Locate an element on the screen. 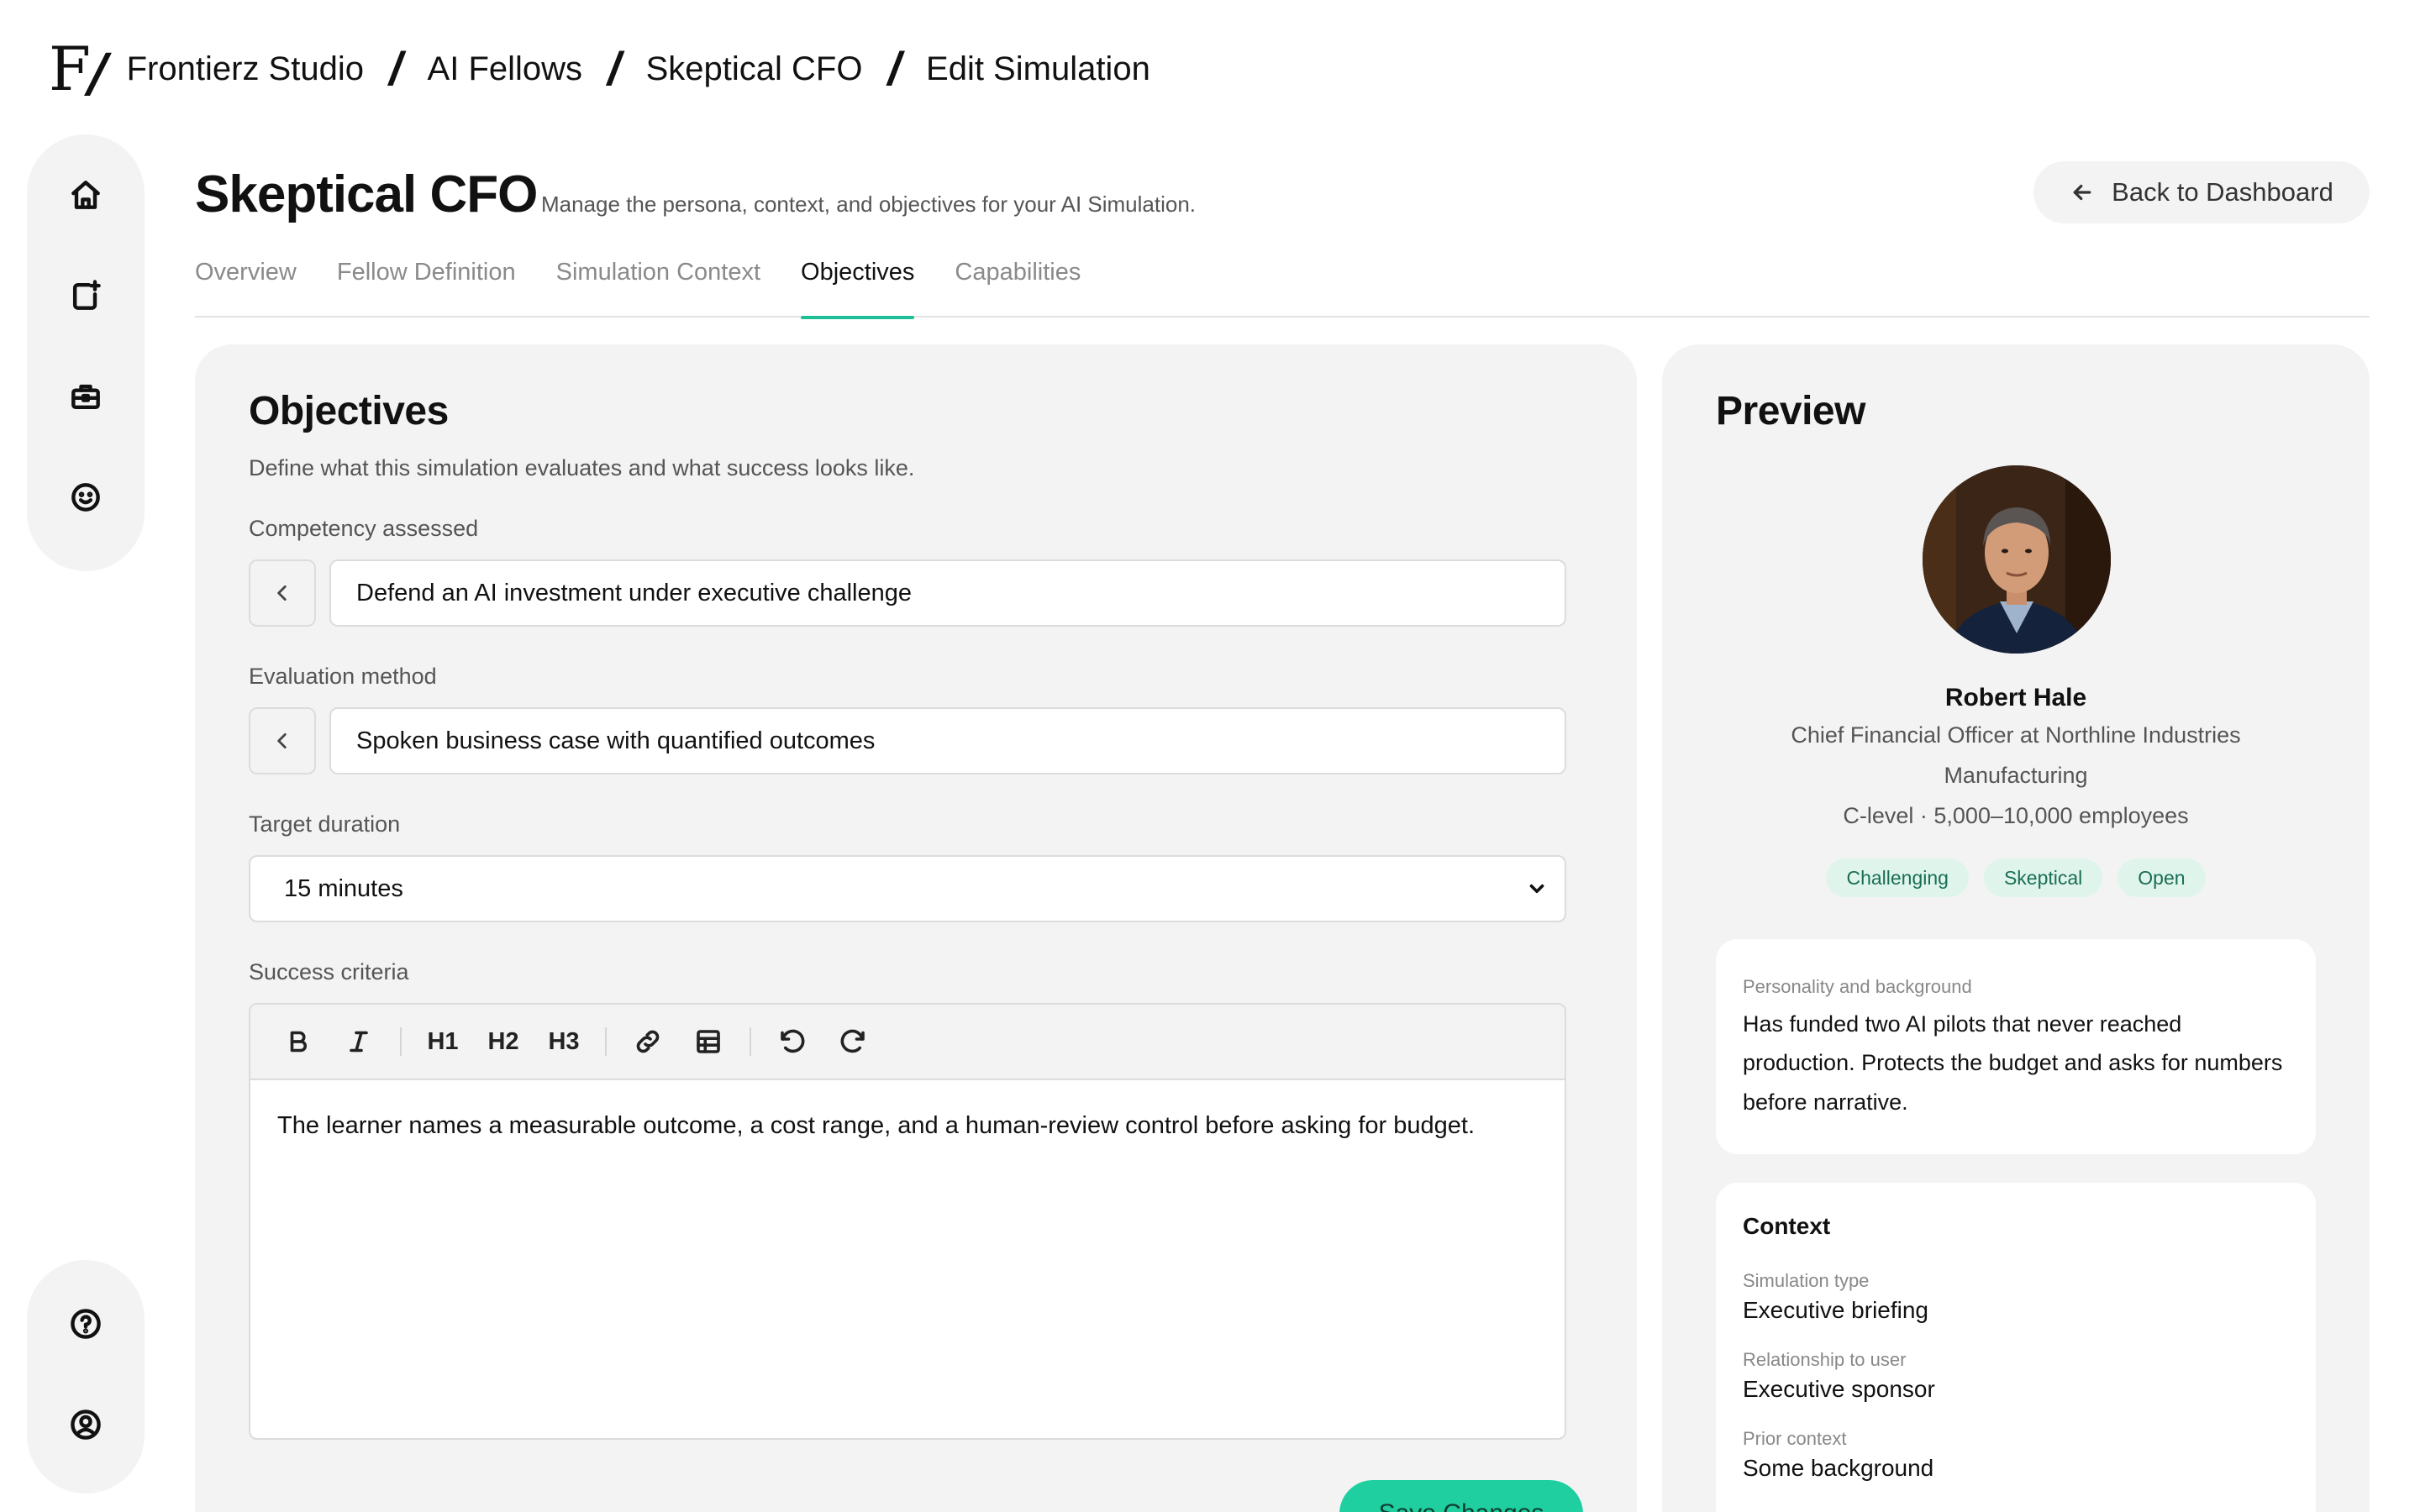 The height and width of the screenshot is (1512, 2420). tab-fellow-definition: Fellow Definition is located at coordinates (427, 285).